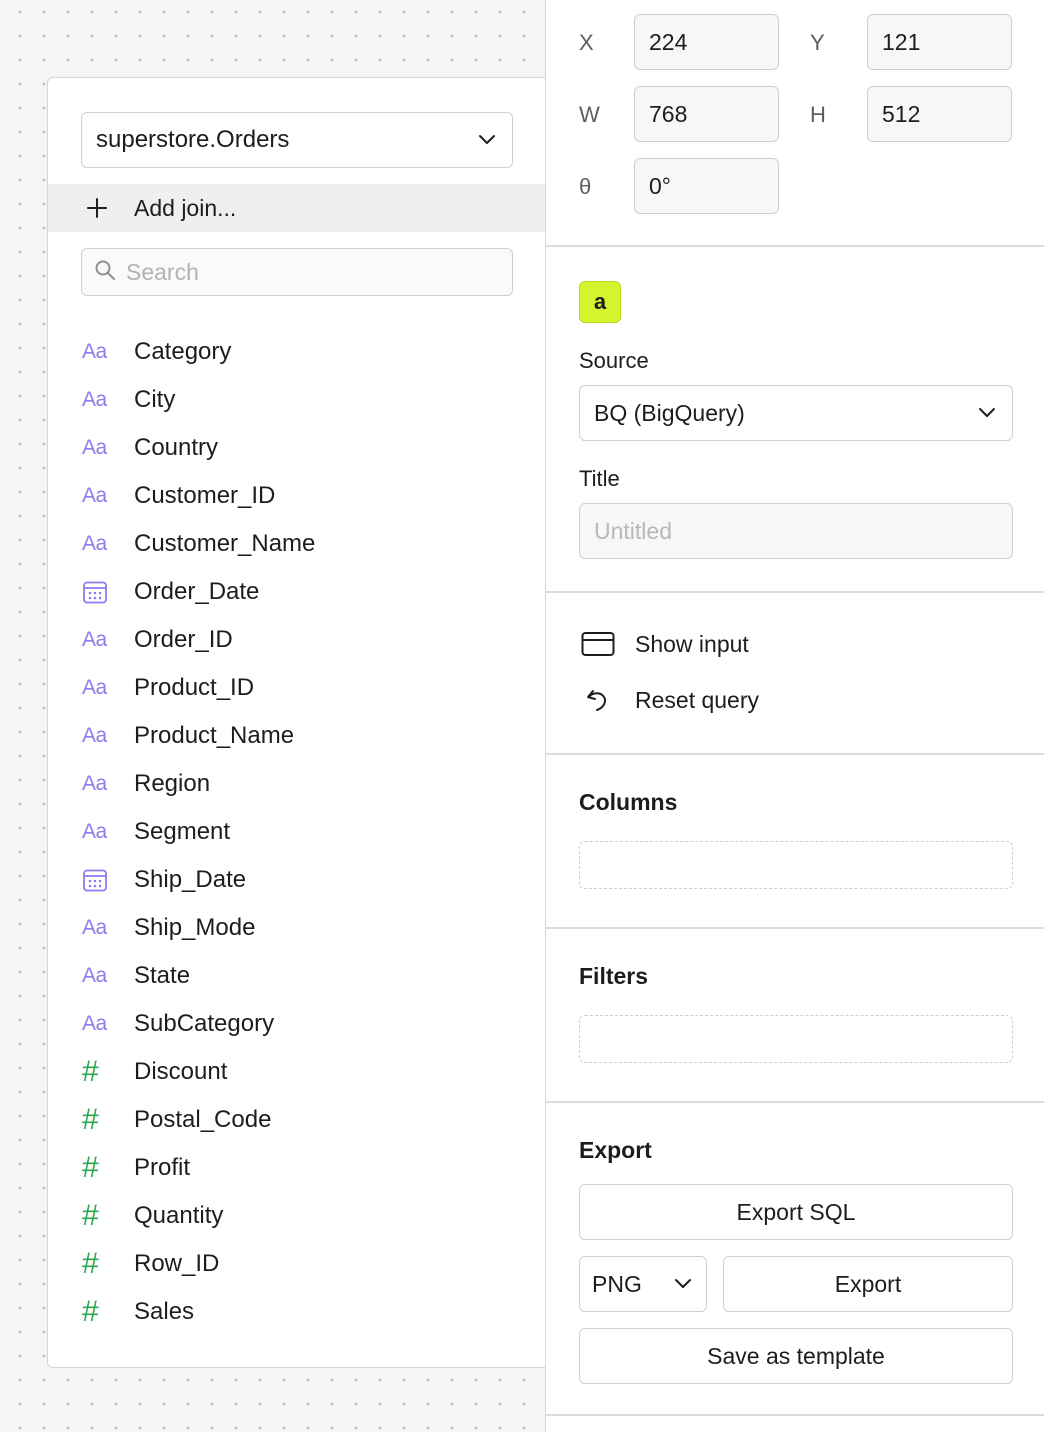 This screenshot has height=1432, width=1044. I want to click on table-select: superstore.Orders, so click(297, 140).